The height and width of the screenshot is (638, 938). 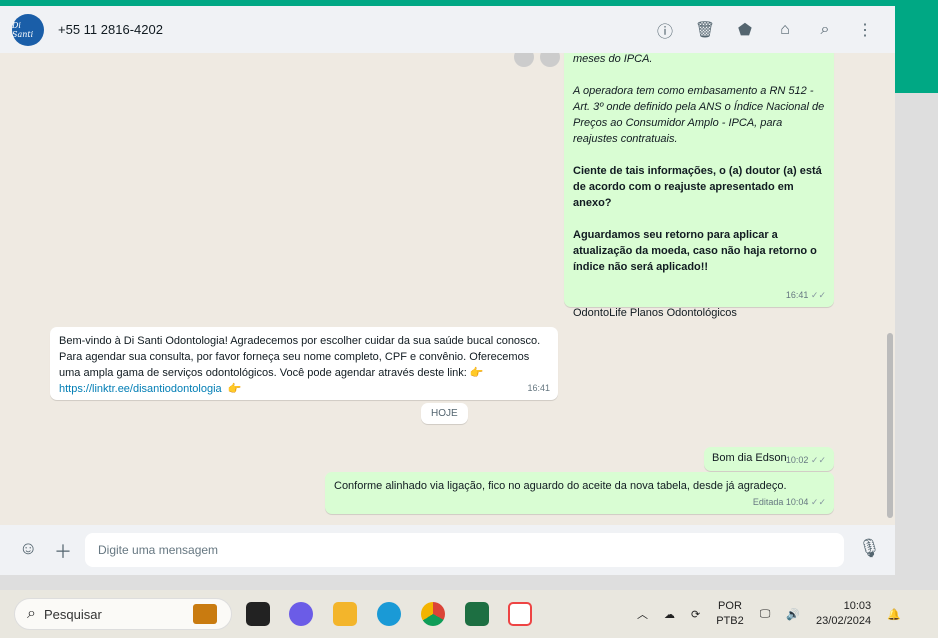 I want to click on clock-date: 23/02/2024, so click(x=844, y=621).